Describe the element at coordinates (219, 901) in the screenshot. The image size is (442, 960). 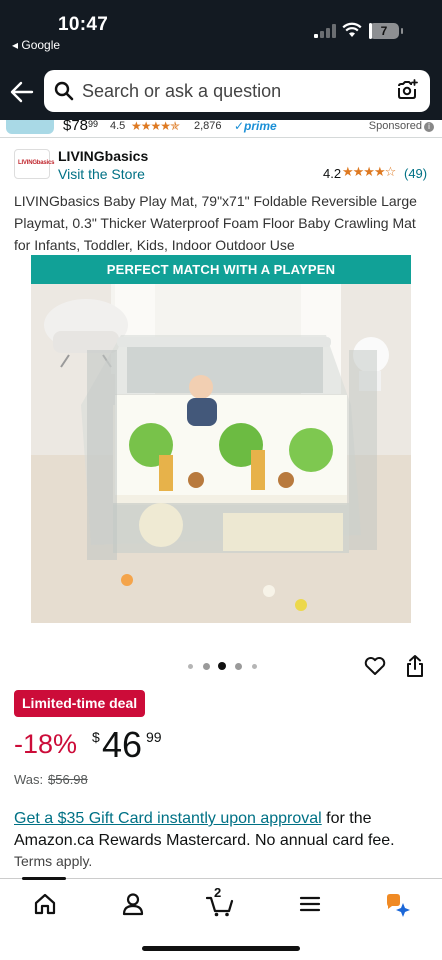
I see `cart-button: 2` at that location.